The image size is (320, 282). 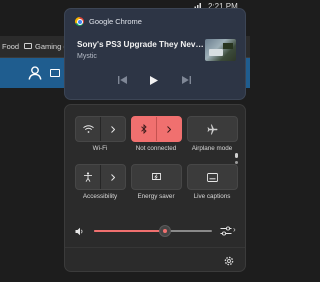 I want to click on live-captions-tile, so click(x=212, y=177).